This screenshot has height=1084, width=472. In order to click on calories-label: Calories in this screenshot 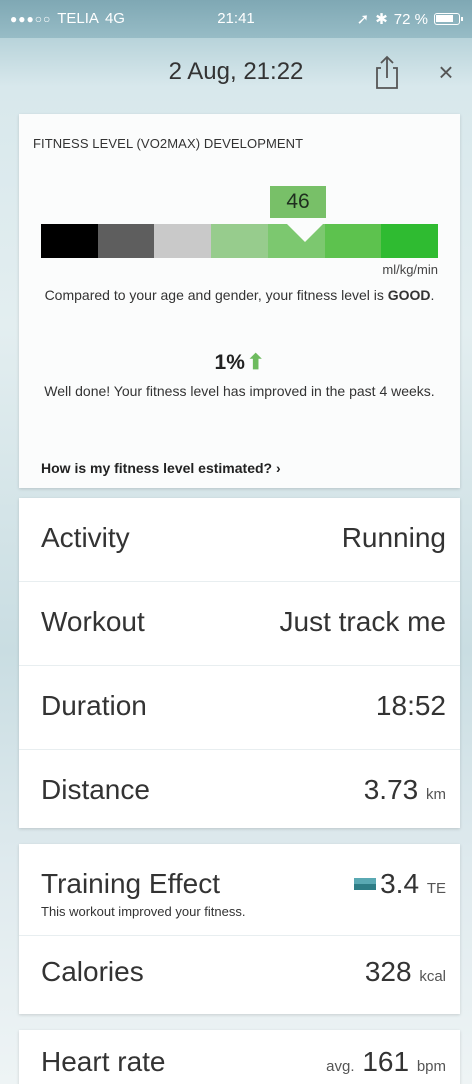, I will do `click(92, 971)`.